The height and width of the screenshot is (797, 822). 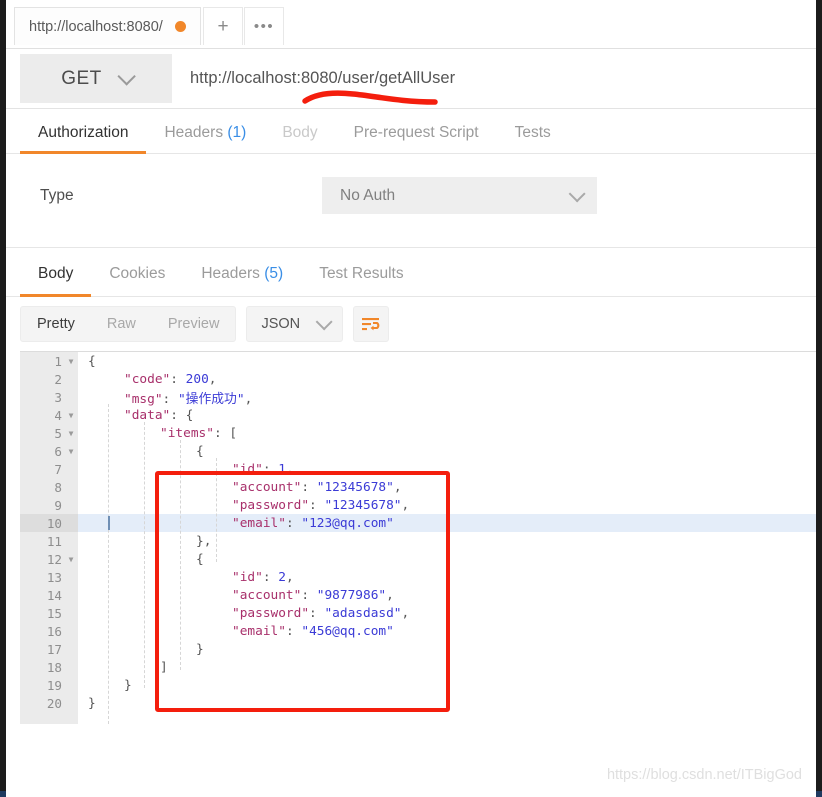 I want to click on line-number: 1, so click(x=58, y=361).